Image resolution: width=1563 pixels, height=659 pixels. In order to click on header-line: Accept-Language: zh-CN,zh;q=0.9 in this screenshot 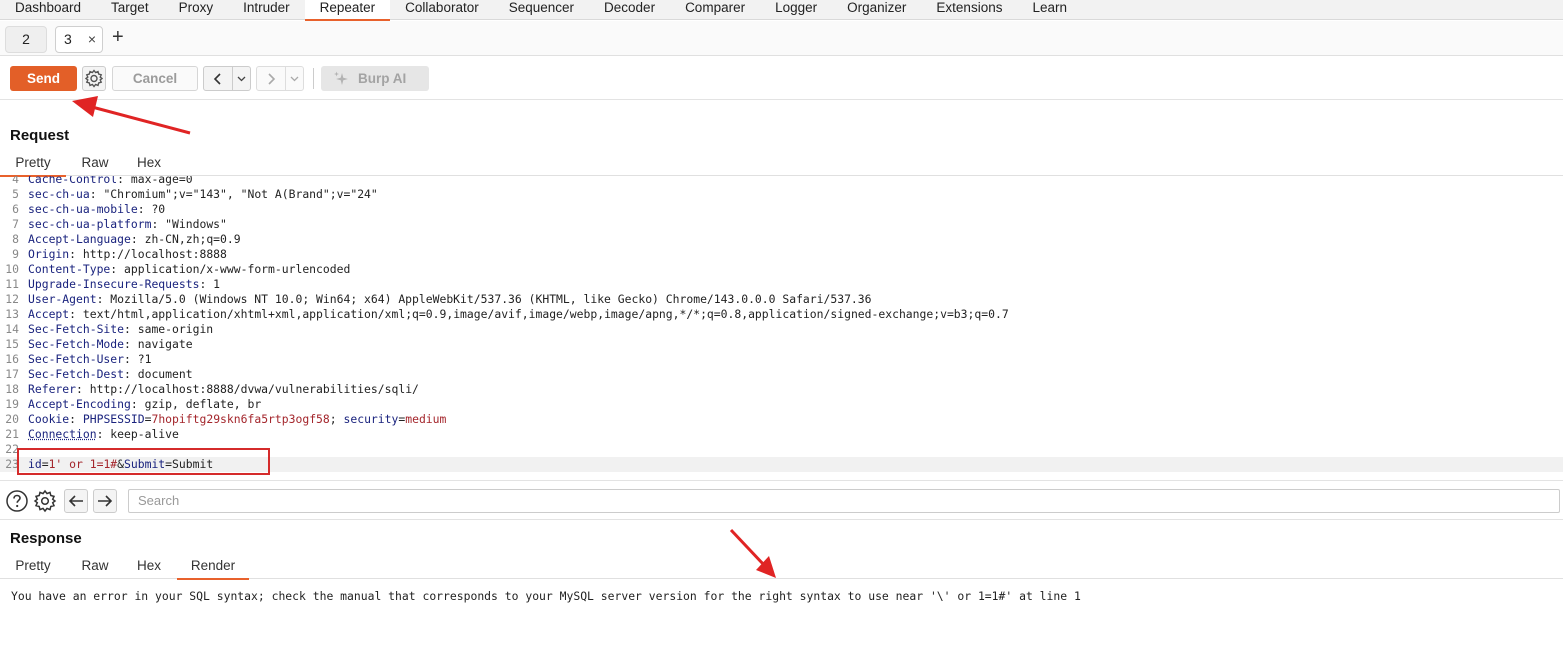, I will do `click(134, 239)`.